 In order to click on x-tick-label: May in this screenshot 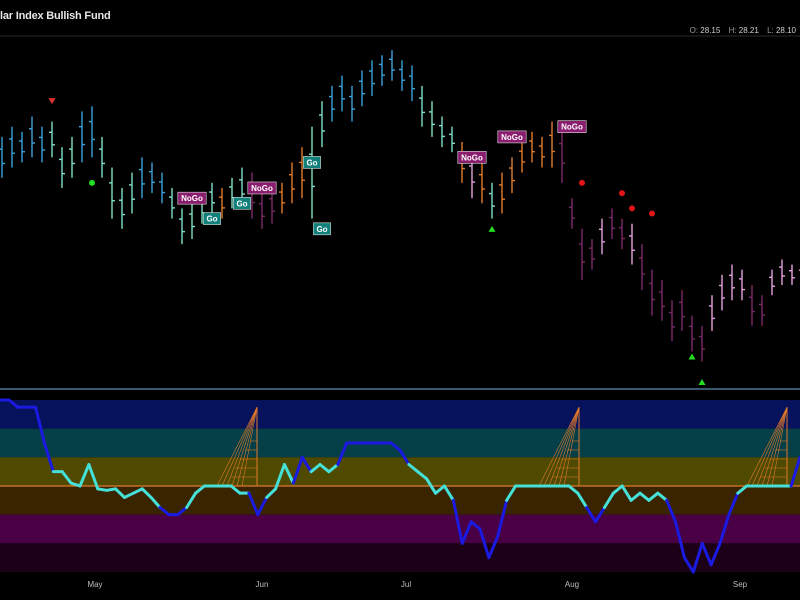, I will do `click(94, 584)`.